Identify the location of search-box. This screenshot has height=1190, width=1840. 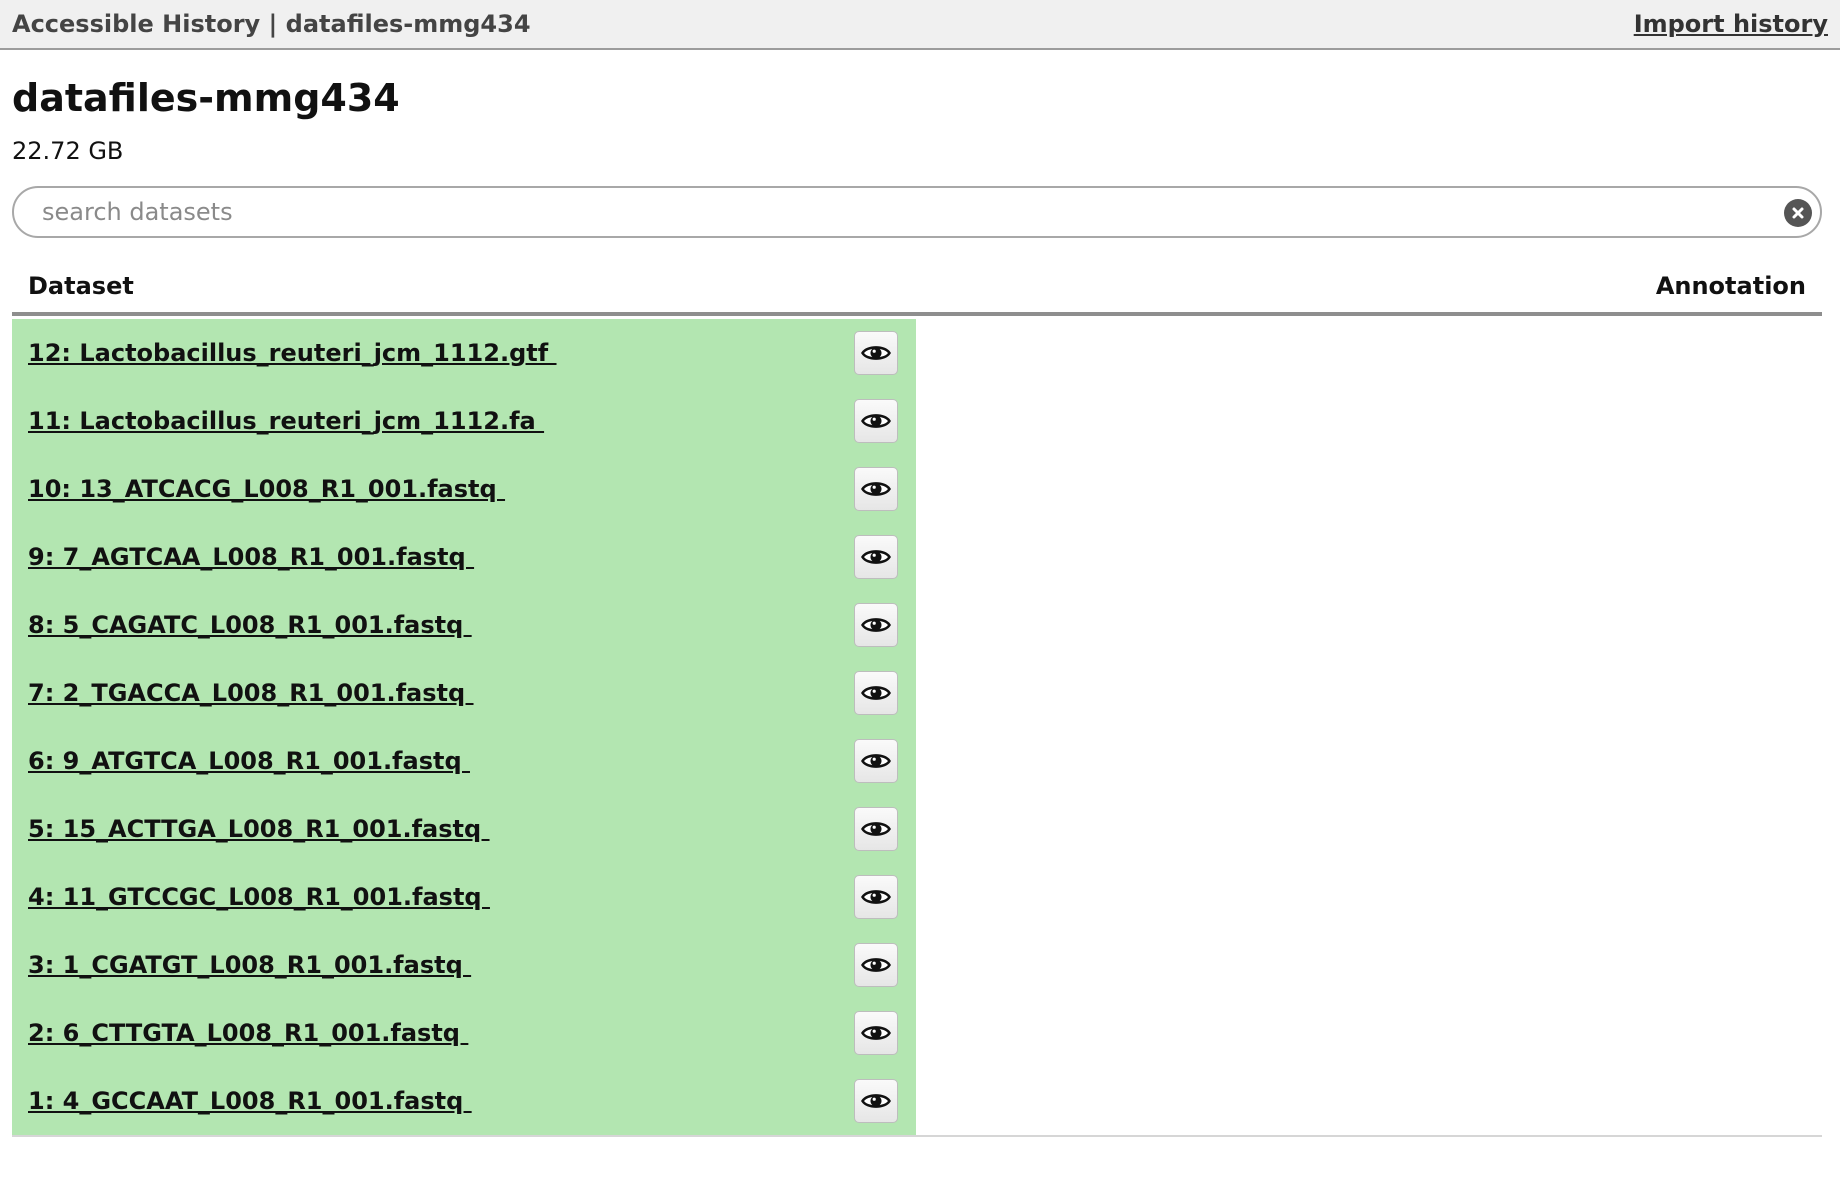
(917, 212).